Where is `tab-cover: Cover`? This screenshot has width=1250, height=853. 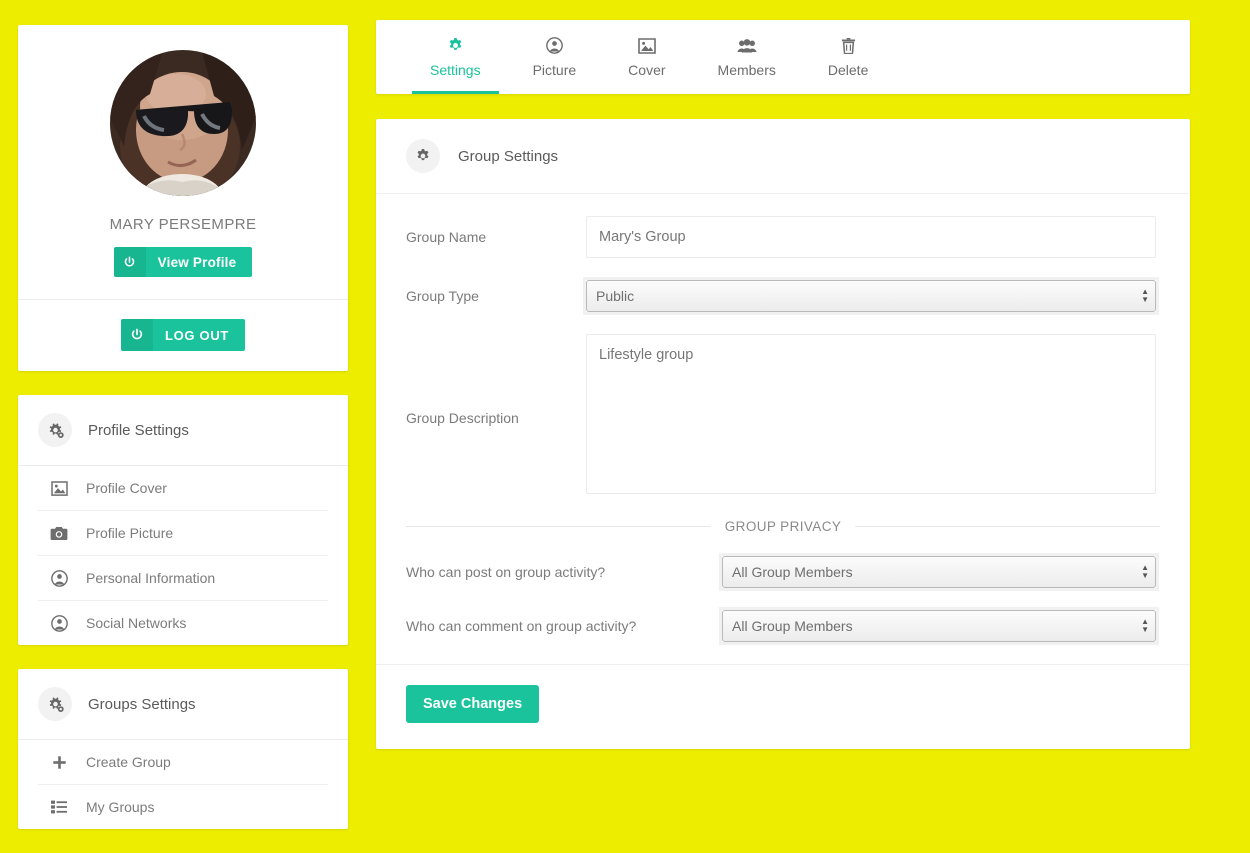
tab-cover: Cover is located at coordinates (646, 57).